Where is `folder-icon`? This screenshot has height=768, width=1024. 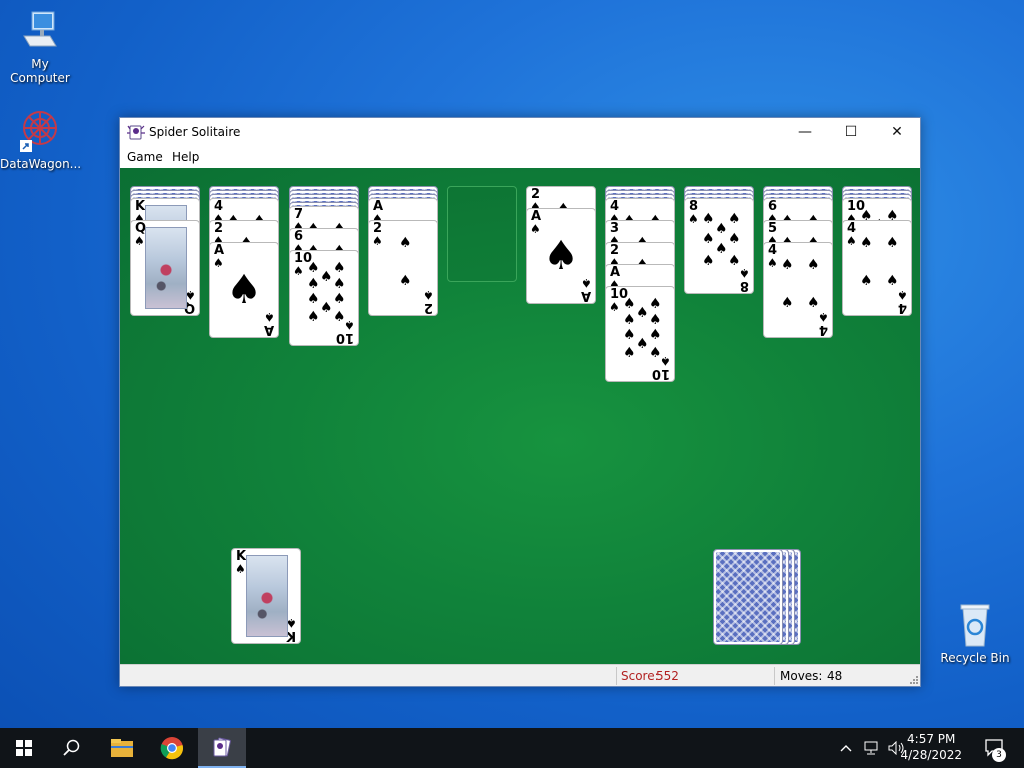 folder-icon is located at coordinates (122, 748).